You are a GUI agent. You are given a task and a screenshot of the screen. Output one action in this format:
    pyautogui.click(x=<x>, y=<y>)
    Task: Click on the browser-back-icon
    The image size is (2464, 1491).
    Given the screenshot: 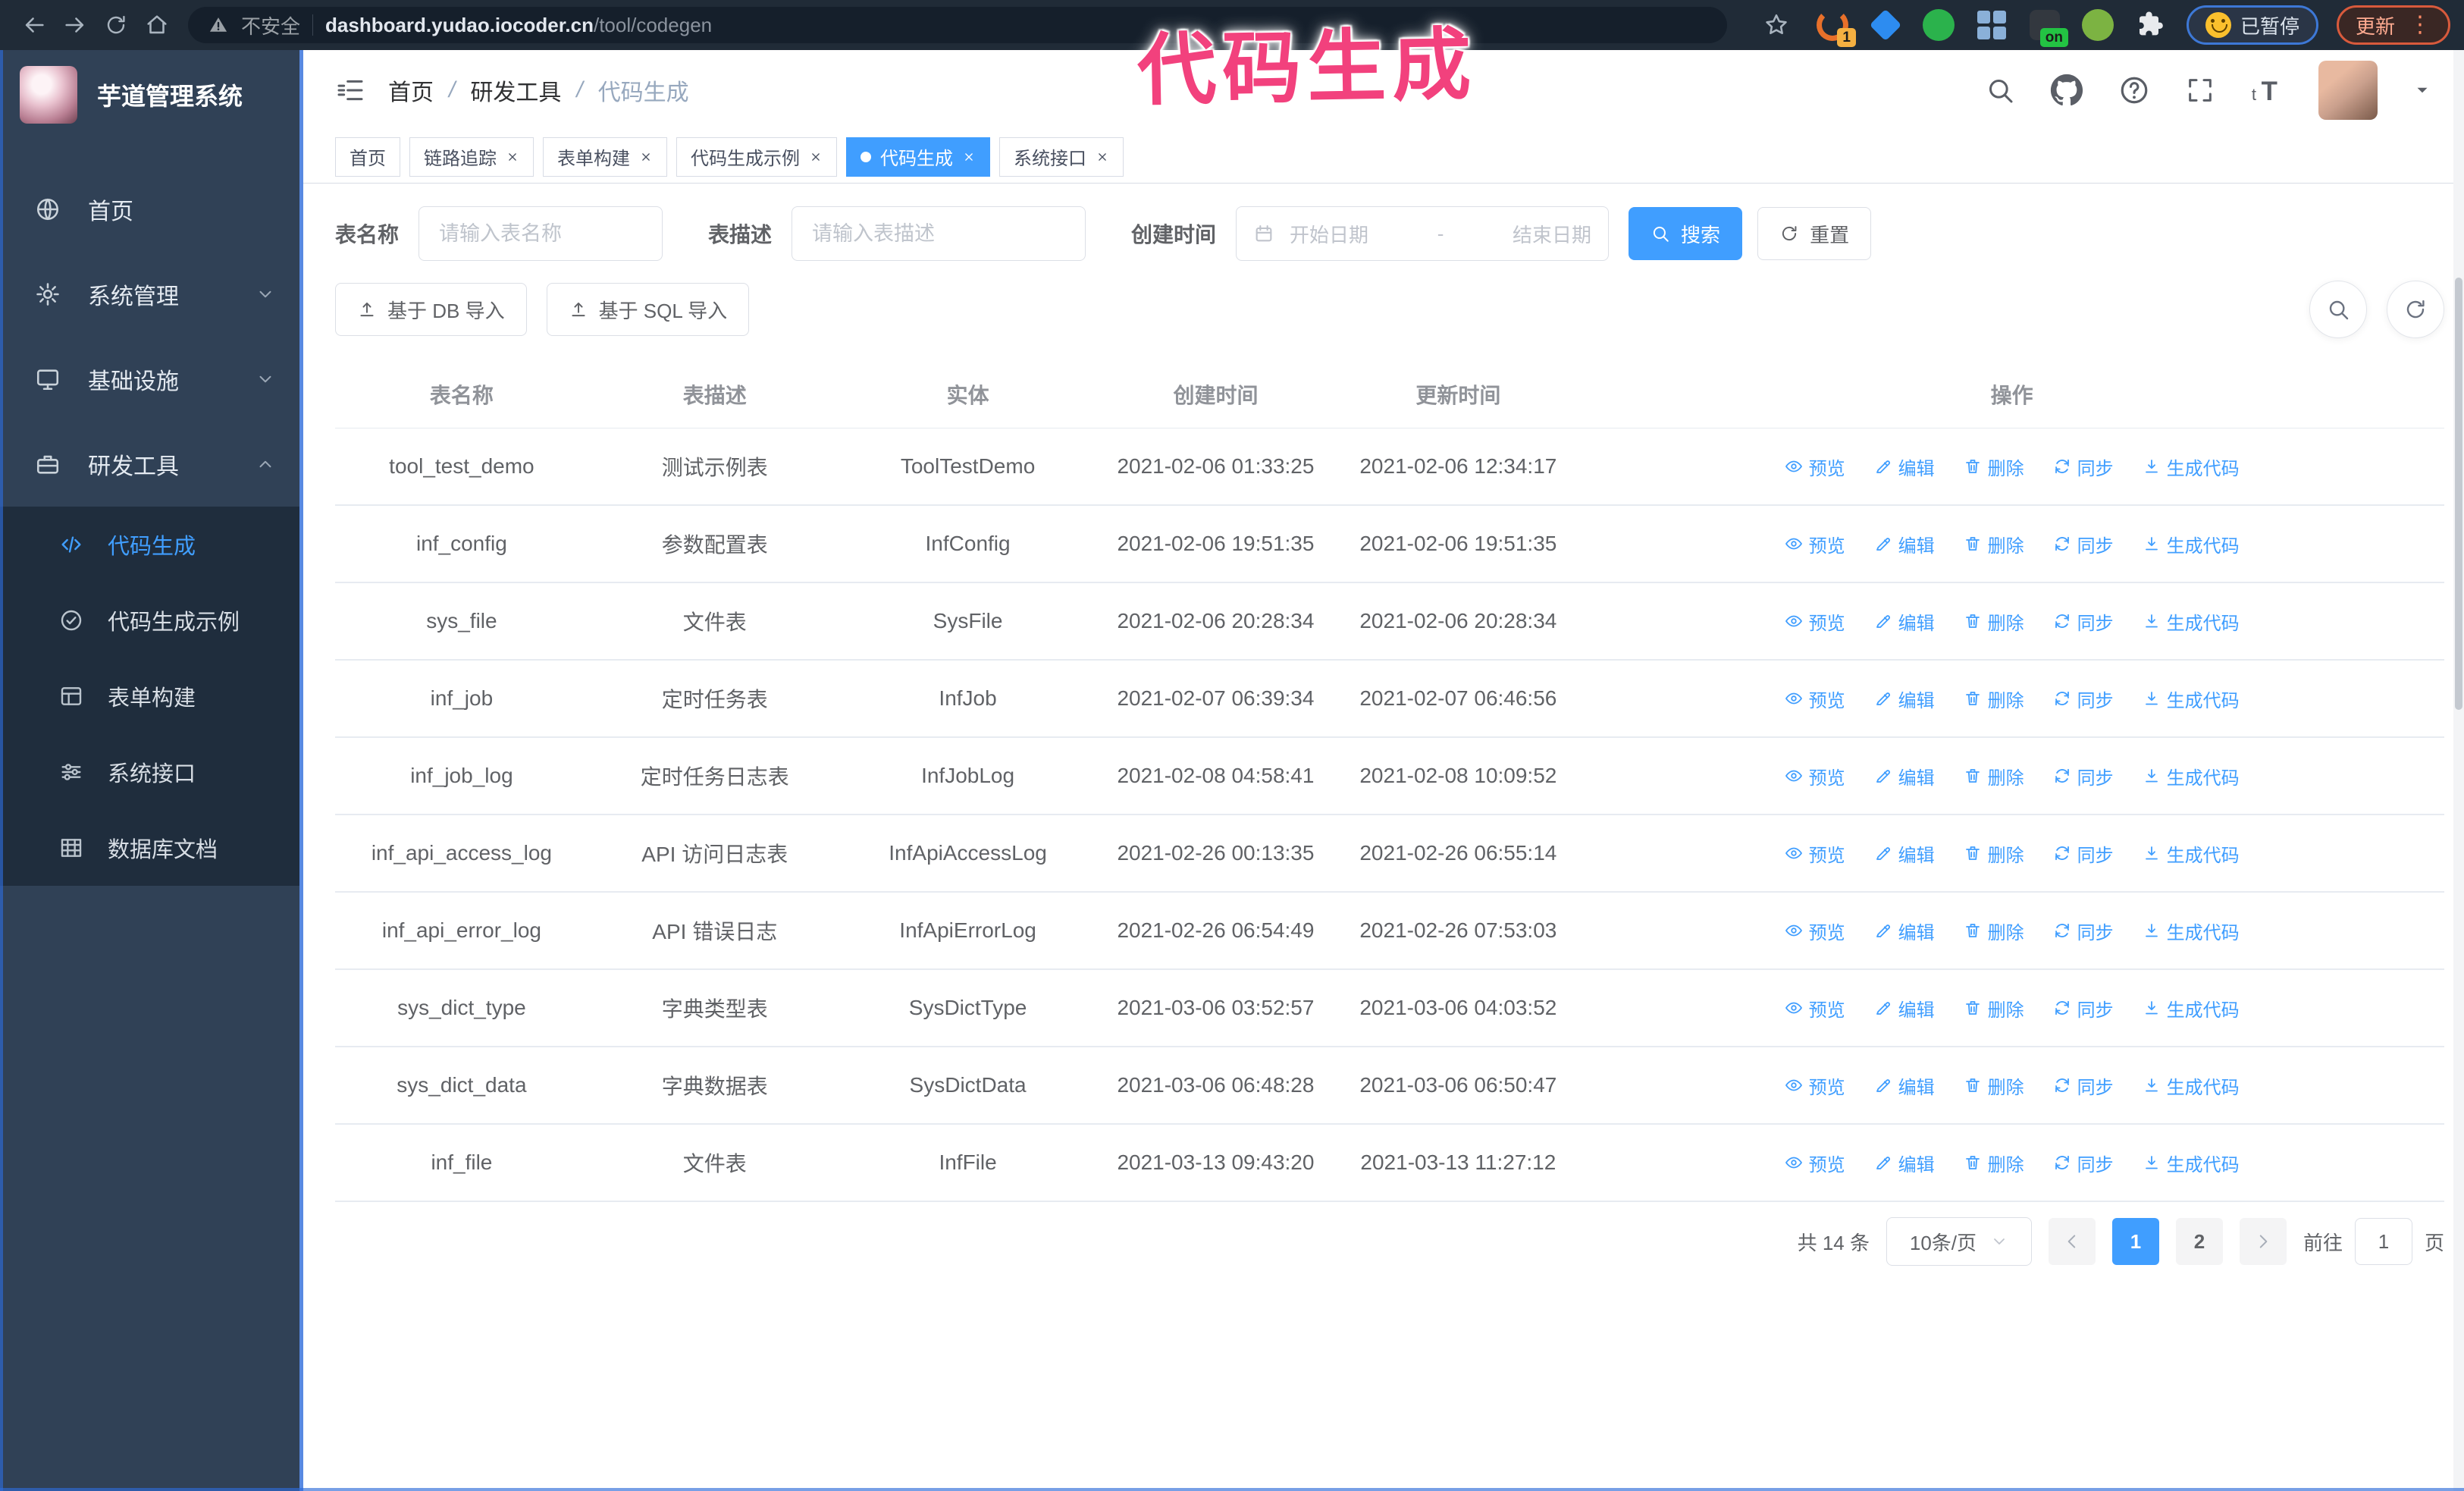 What is the action you would take?
    pyautogui.click(x=35, y=25)
    